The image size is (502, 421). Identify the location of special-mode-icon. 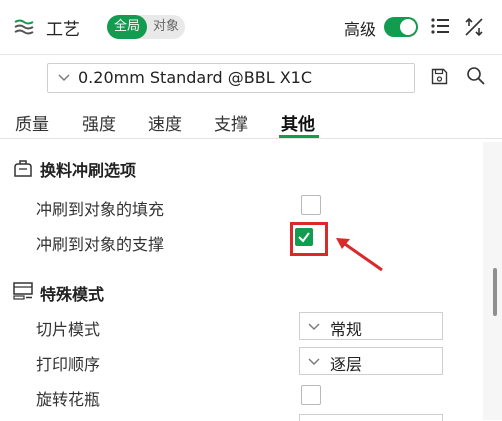
(23, 291).